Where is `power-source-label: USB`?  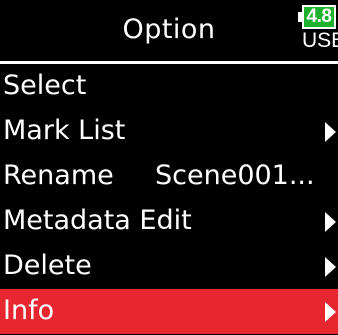 power-source-label: USB is located at coordinates (320, 40).